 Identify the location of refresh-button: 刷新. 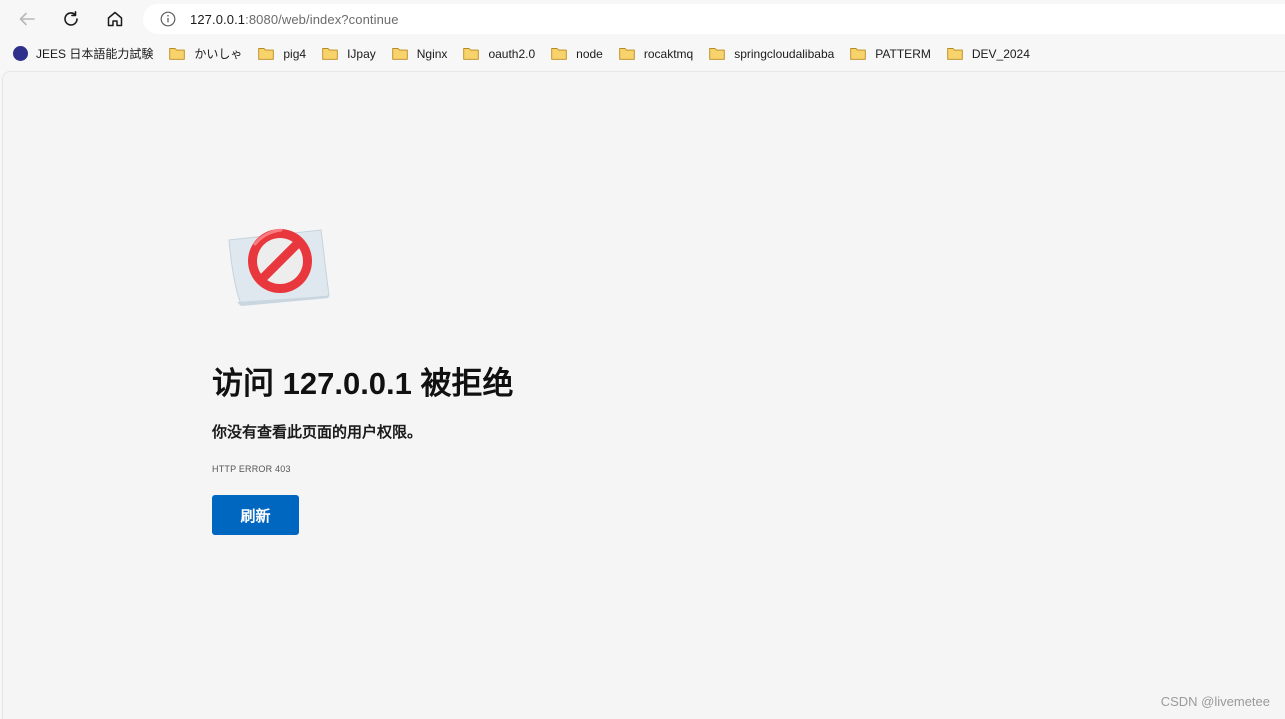
(255, 515).